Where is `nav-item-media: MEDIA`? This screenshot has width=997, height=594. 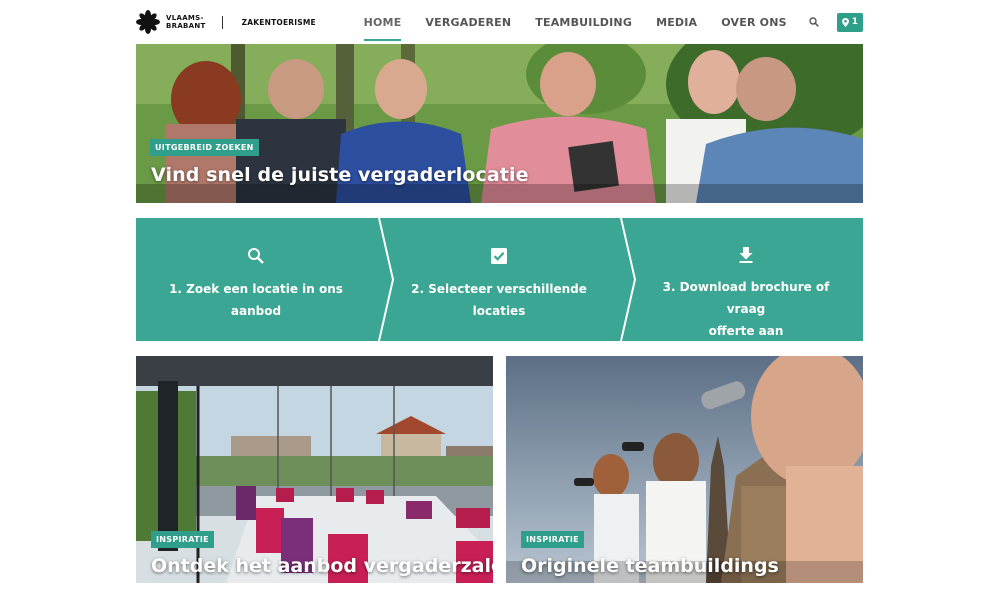
nav-item-media: MEDIA is located at coordinates (676, 22).